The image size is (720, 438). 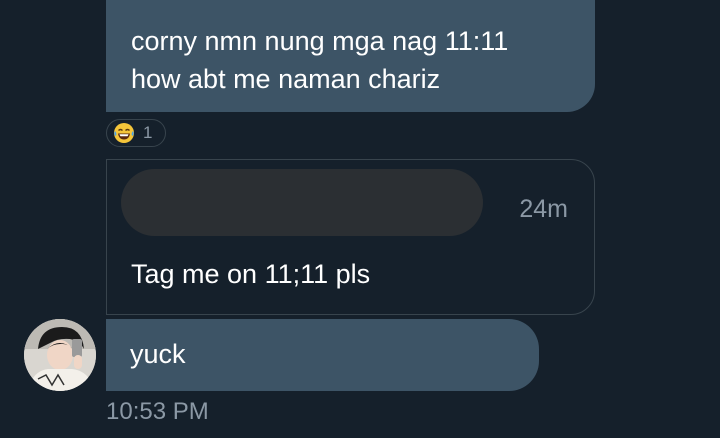 What do you see at coordinates (136, 133) in the screenshot?
I see `reaction-pill: 1` at bounding box center [136, 133].